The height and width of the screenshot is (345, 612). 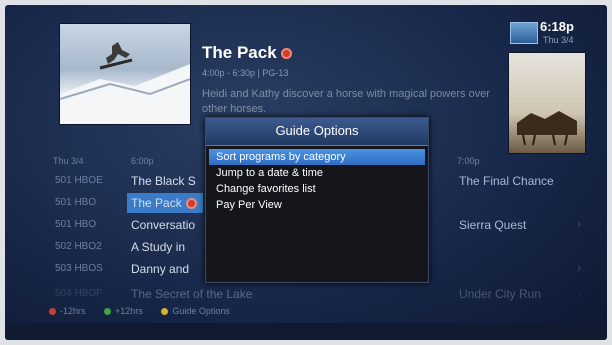 What do you see at coordinates (161, 225) in the screenshot?
I see `program-cell: Conversatio` at bounding box center [161, 225].